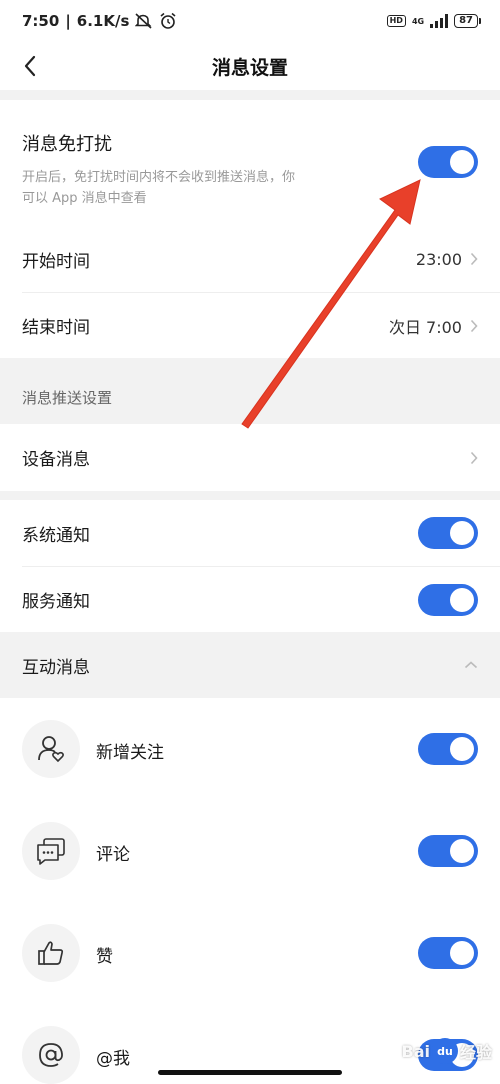 This screenshot has height=1084, width=500. What do you see at coordinates (56, 535) in the screenshot?
I see `system-notice-label: 系统通知` at bounding box center [56, 535].